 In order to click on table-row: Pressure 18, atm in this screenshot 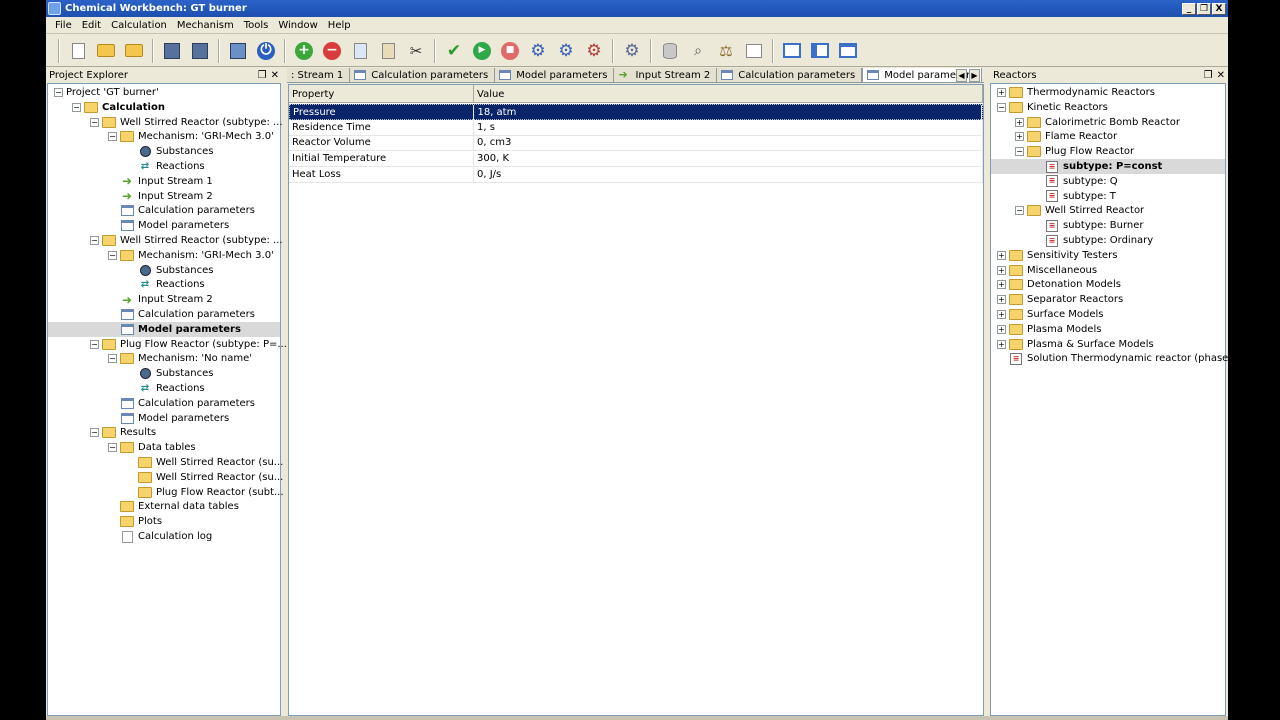, I will do `click(636, 112)`.